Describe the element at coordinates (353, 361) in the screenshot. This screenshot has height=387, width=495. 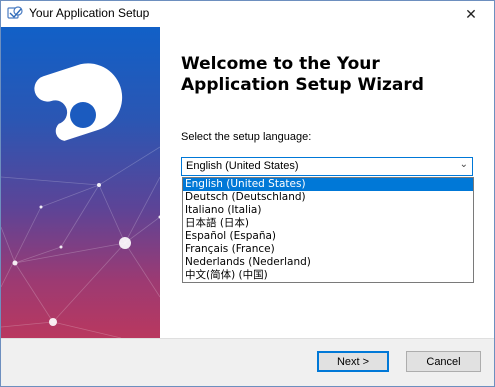
I see `next-button: Next >` at that location.